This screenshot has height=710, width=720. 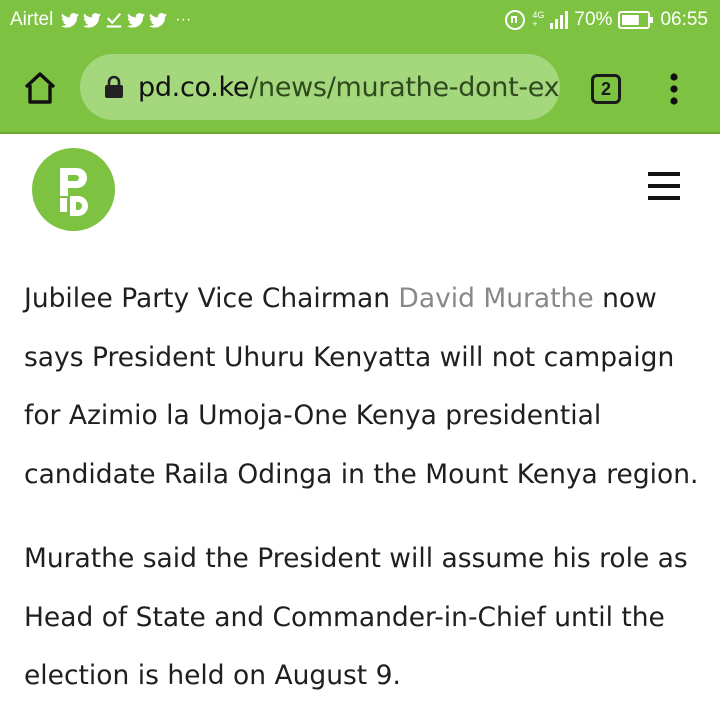 What do you see at coordinates (593, 19) in the screenshot?
I see `battery-percent: 70%` at bounding box center [593, 19].